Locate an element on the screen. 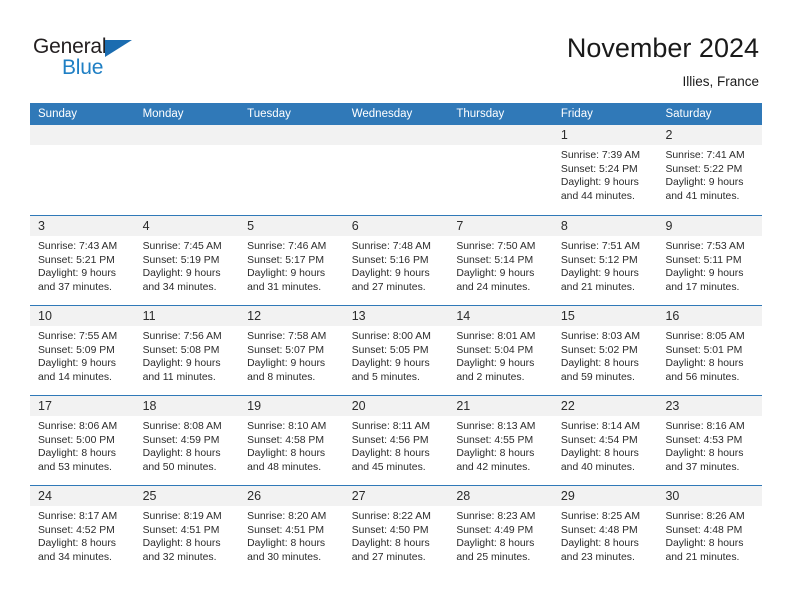 The height and width of the screenshot is (612, 792). sunrise-text: Sunrise: 8:11 AM is located at coordinates (391, 426).